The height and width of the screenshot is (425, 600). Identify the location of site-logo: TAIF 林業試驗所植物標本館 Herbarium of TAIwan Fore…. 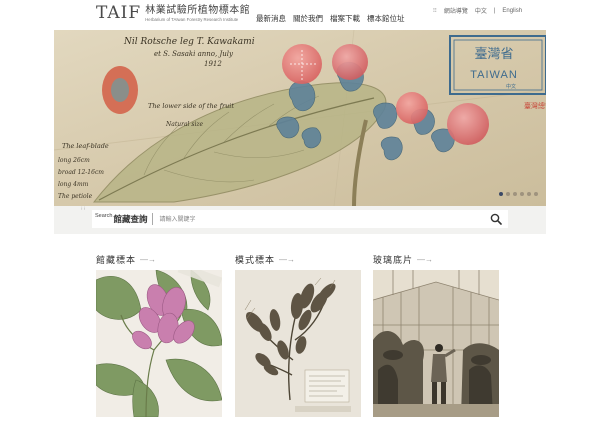
(173, 14).